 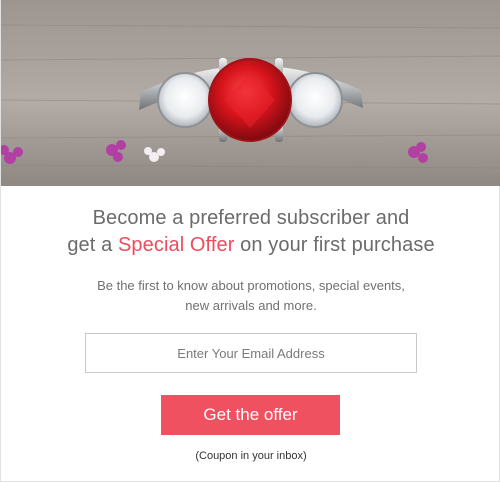 What do you see at coordinates (334, 245) in the screenshot?
I see `headline-suffix: on your first purchase` at bounding box center [334, 245].